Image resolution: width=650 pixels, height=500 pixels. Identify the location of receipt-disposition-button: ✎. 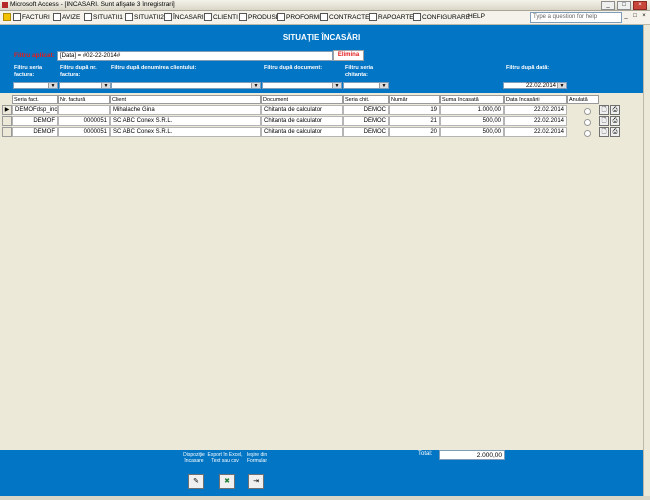
(196, 481).